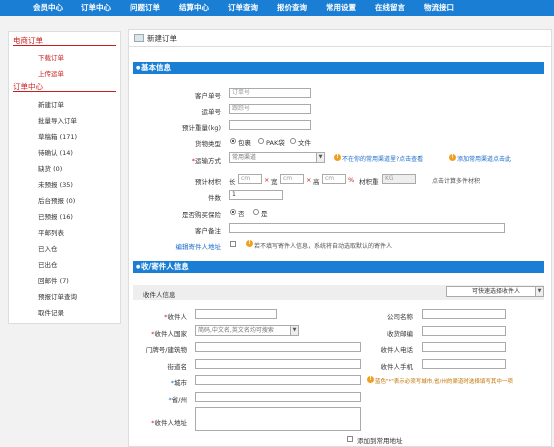 This screenshot has width=554, height=447. What do you see at coordinates (48, 264) in the screenshot?
I see `sidebar-item-out-warehouse: 已出仓` at bounding box center [48, 264].